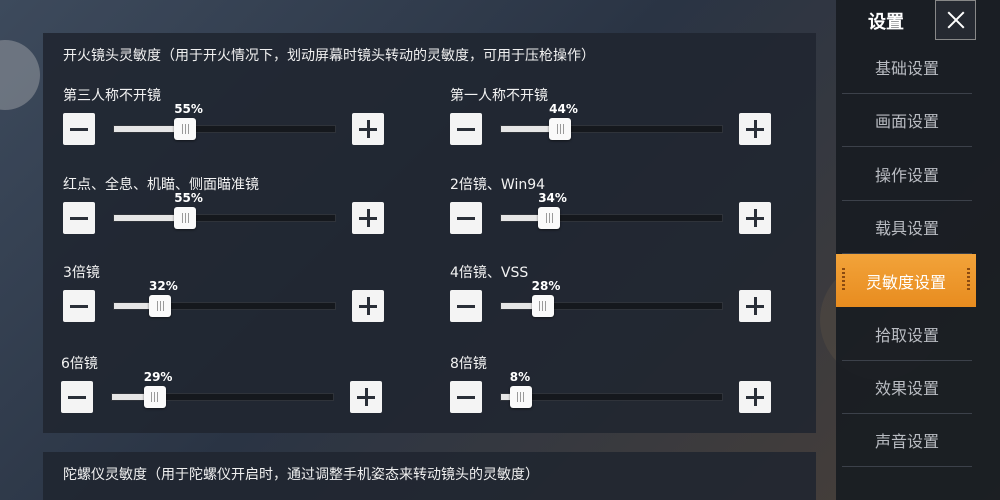  Describe the element at coordinates (112, 96) in the screenshot. I see `slider-label: 第三人称不开镜` at that location.